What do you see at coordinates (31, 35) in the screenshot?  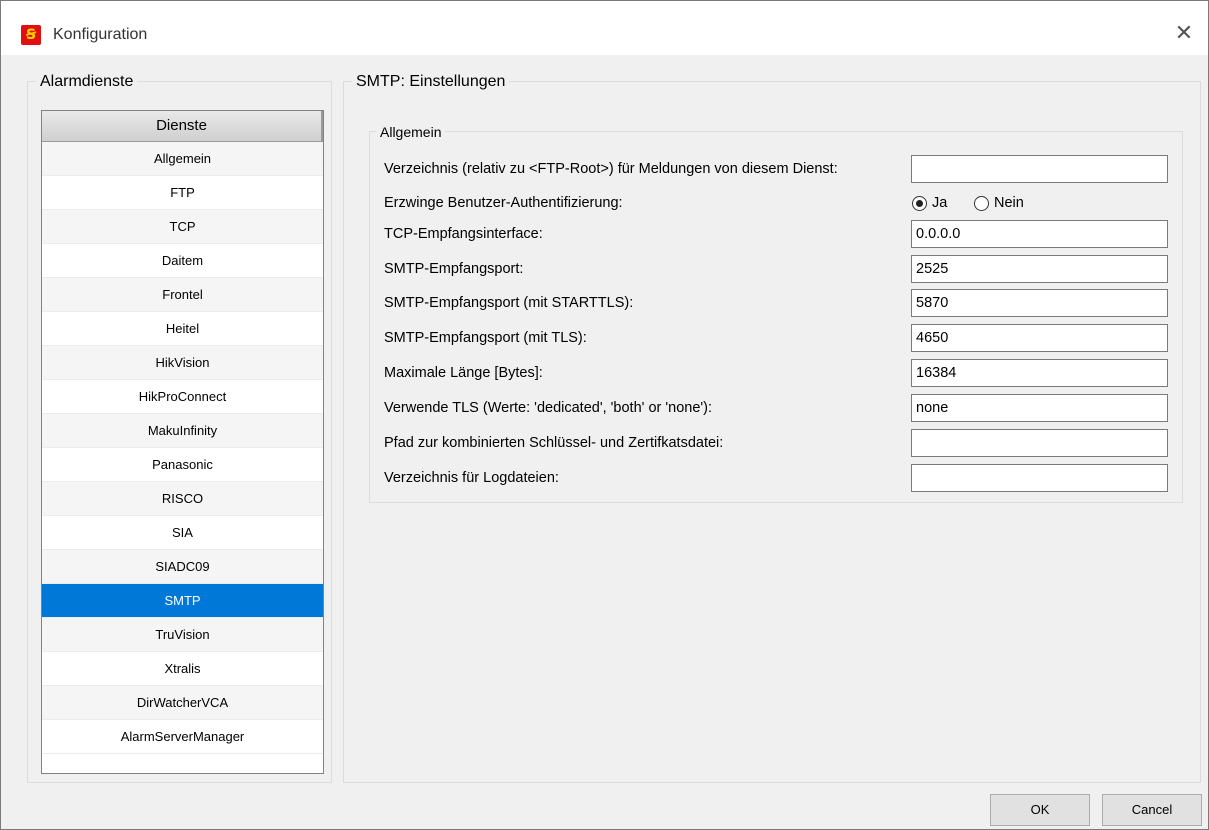 I see `app-logo-icon: Ꞩ` at bounding box center [31, 35].